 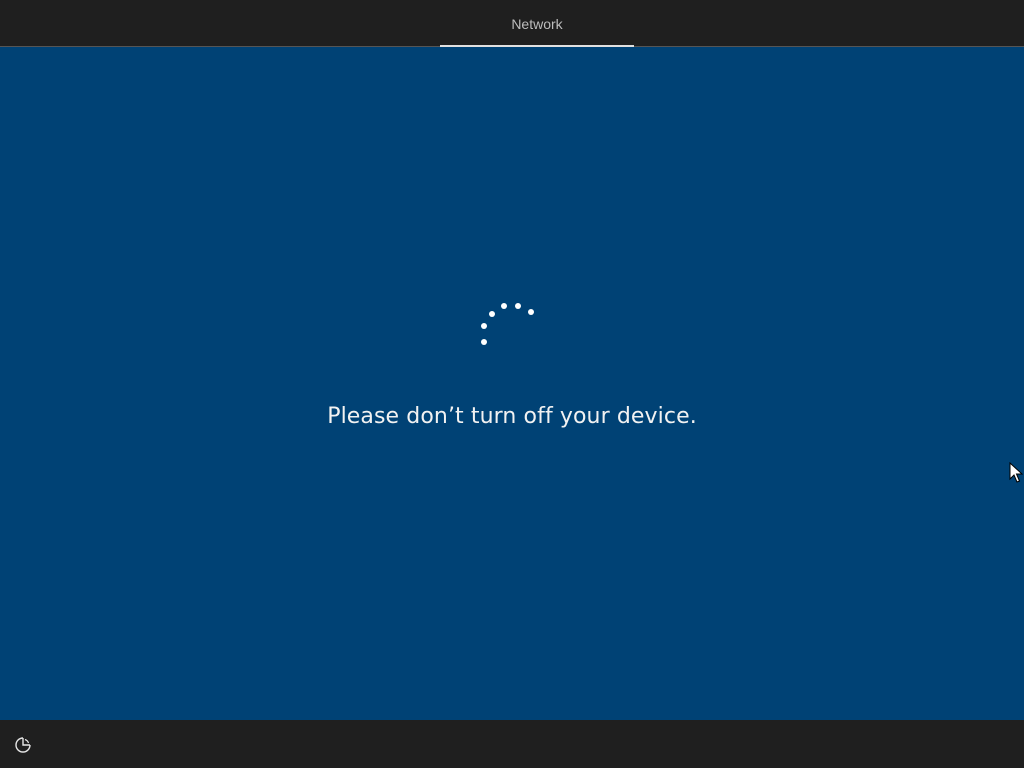 What do you see at coordinates (512, 416) in the screenshot?
I see `status-message: Please don’t turn off your device.` at bounding box center [512, 416].